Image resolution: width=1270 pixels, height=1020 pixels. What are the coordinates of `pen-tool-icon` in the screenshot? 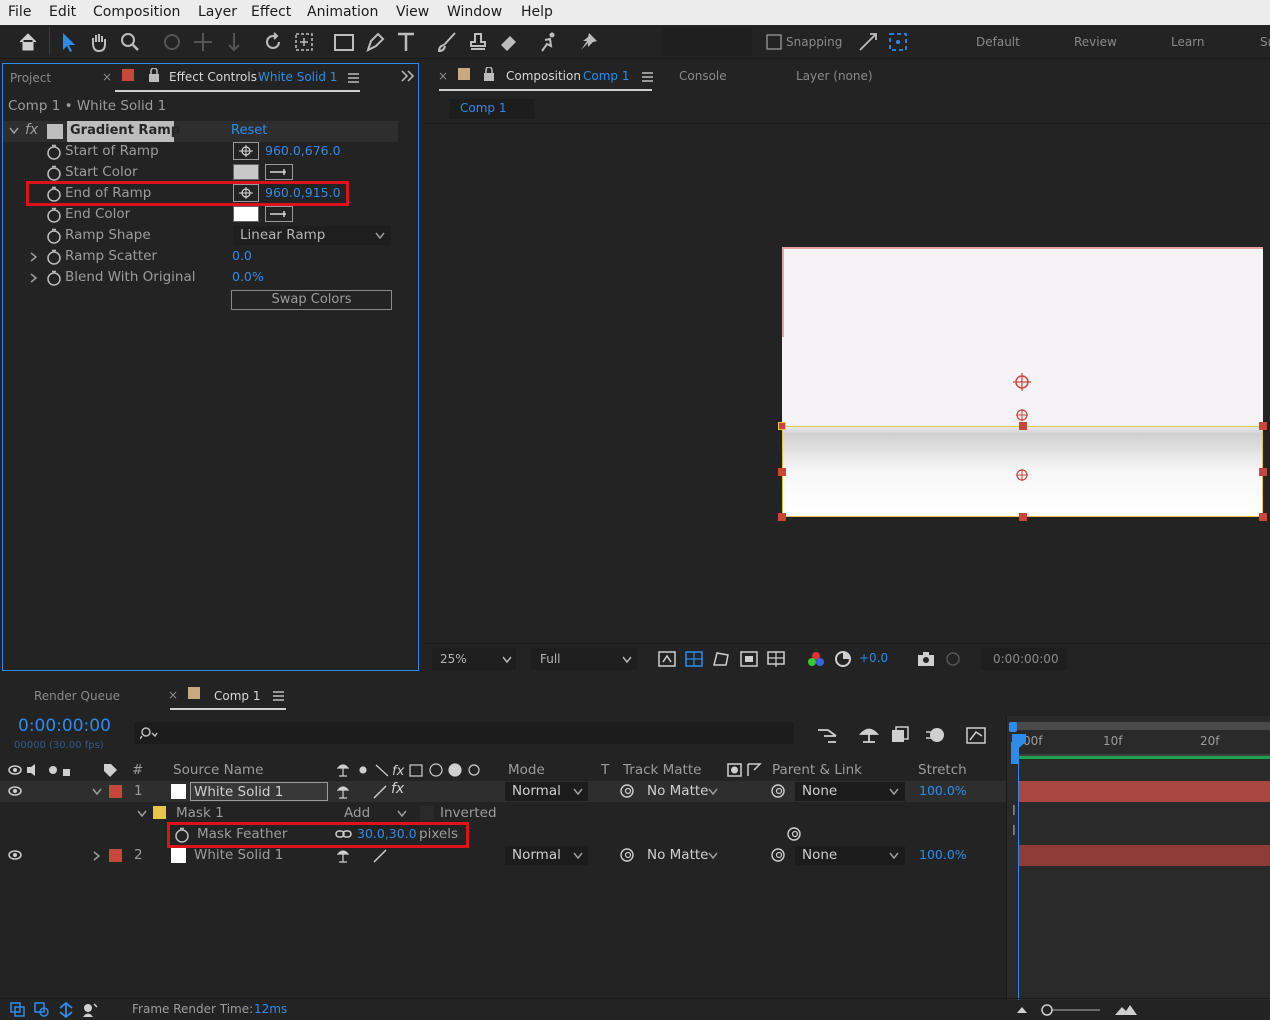 It's located at (375, 42).